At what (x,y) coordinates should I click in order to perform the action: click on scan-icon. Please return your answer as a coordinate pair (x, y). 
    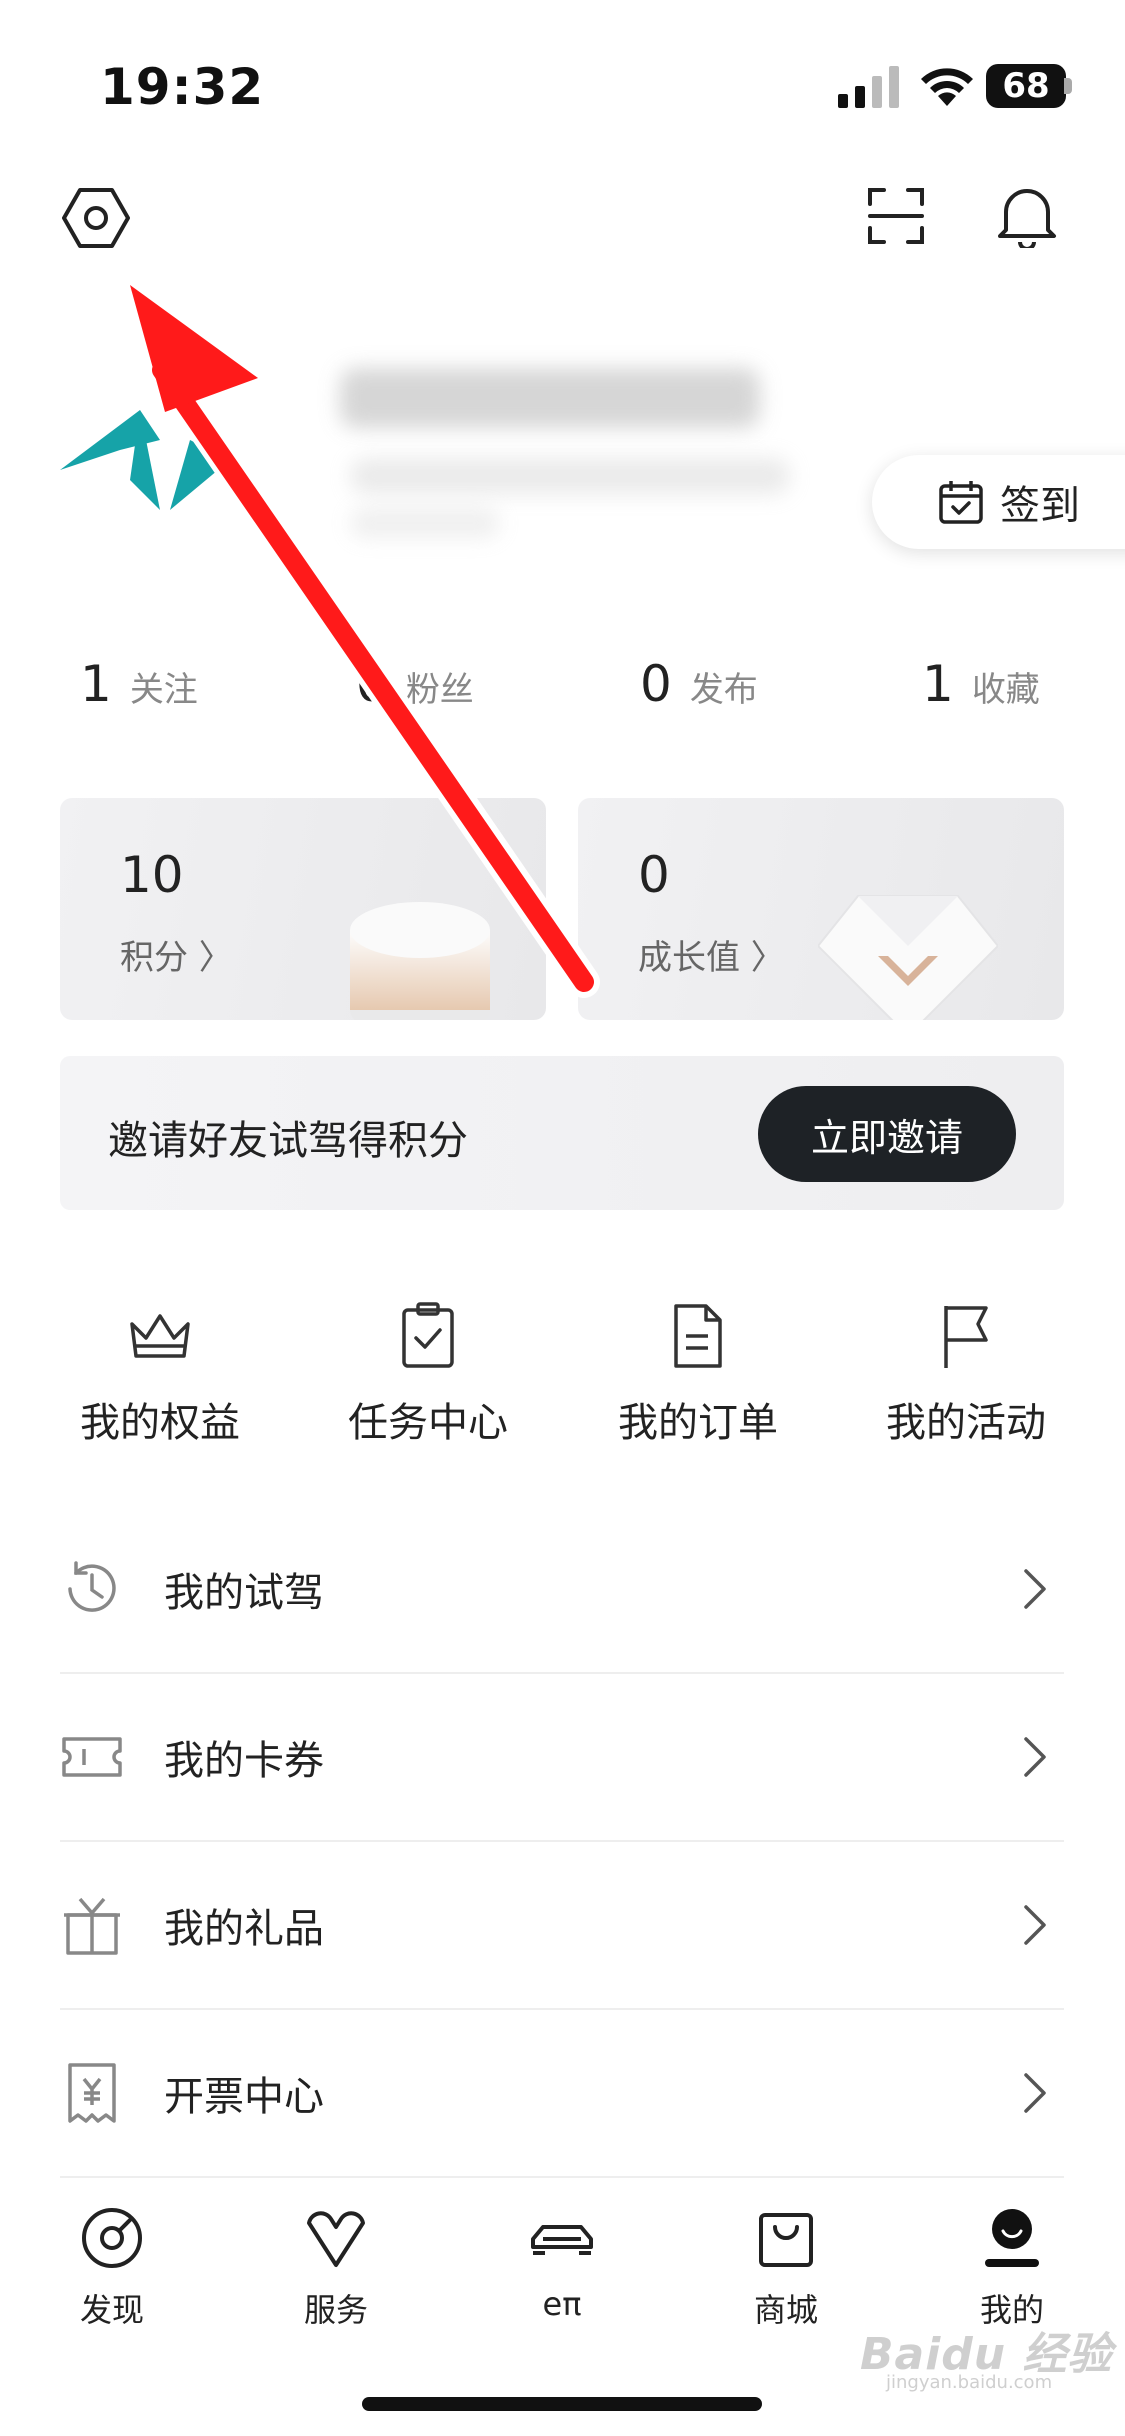
    Looking at the image, I should click on (896, 216).